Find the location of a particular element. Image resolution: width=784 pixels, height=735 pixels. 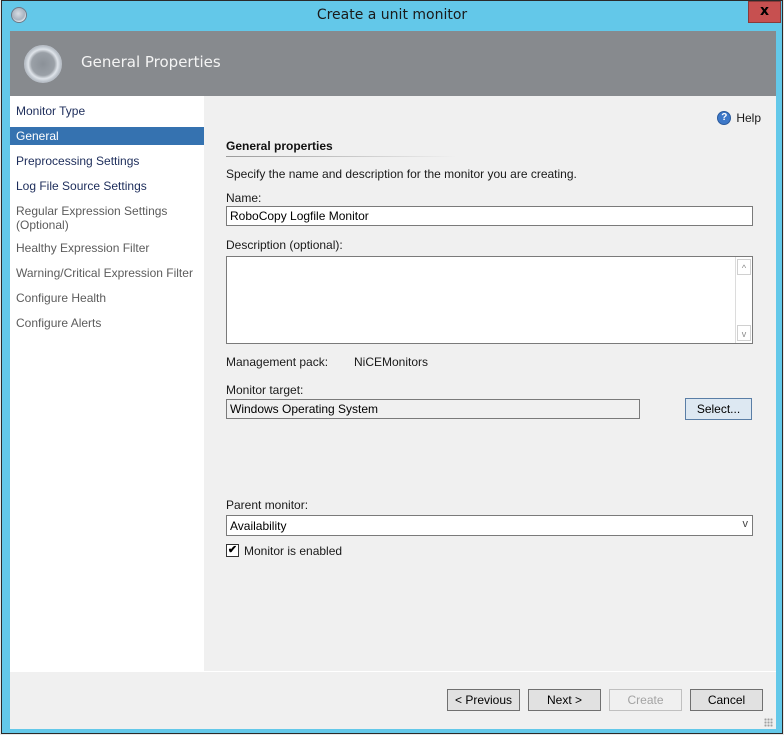

nav-item-label-sub: (Optional) is located at coordinates (42, 225).